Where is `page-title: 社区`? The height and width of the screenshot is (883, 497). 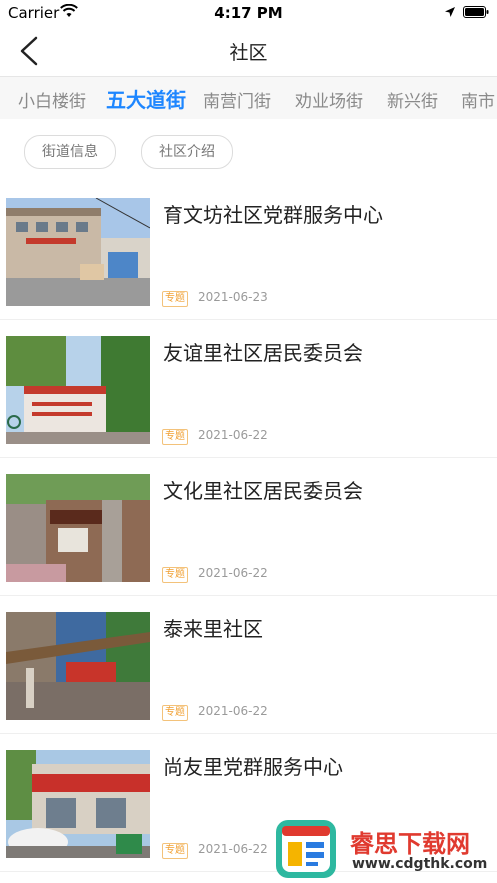
page-title: 社区 is located at coordinates (248, 53).